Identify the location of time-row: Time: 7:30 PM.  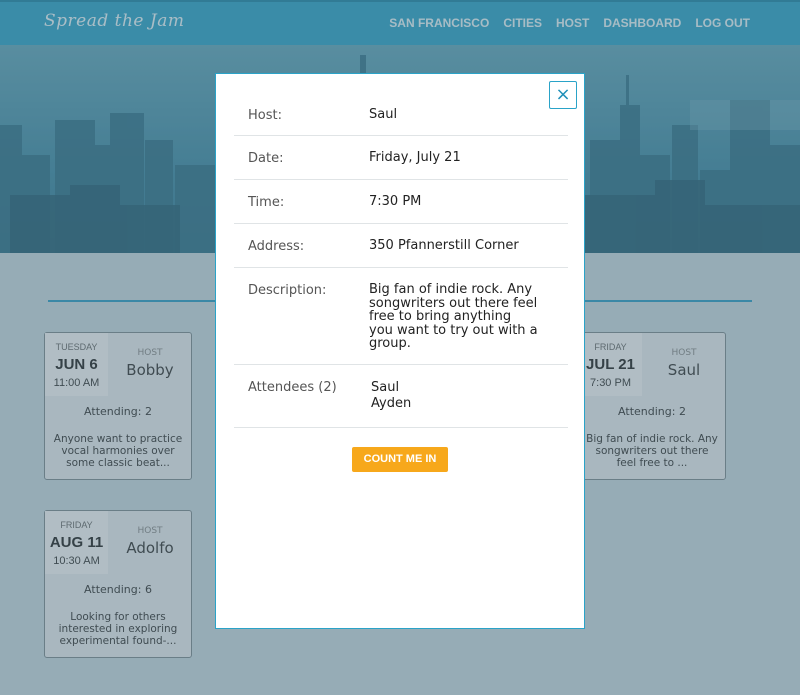
(401, 202).